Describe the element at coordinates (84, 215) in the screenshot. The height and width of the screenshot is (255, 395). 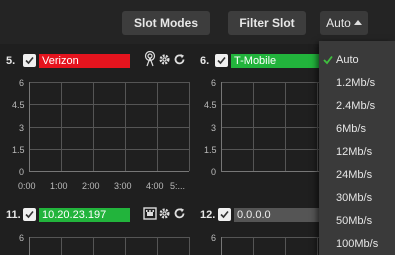
I see `slot-name-label: 10.20.23.197` at that location.